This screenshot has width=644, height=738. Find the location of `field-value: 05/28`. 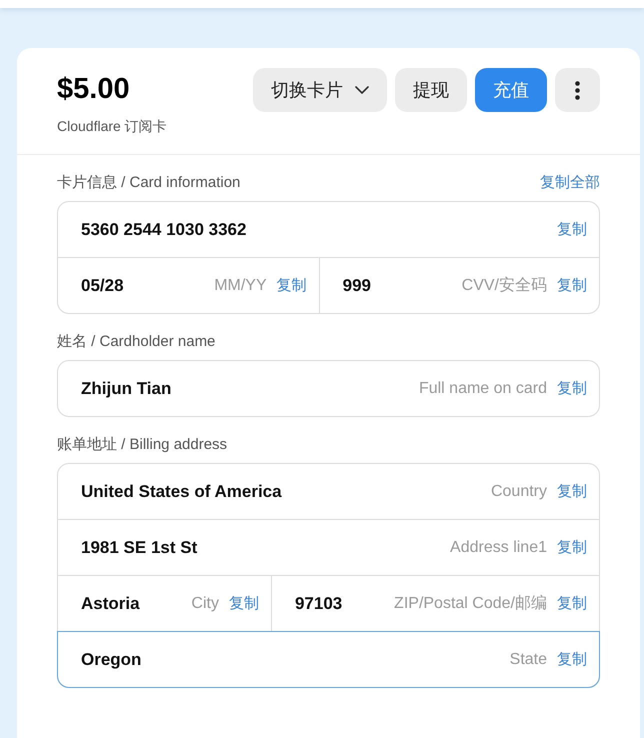

field-value: 05/28 is located at coordinates (102, 285).